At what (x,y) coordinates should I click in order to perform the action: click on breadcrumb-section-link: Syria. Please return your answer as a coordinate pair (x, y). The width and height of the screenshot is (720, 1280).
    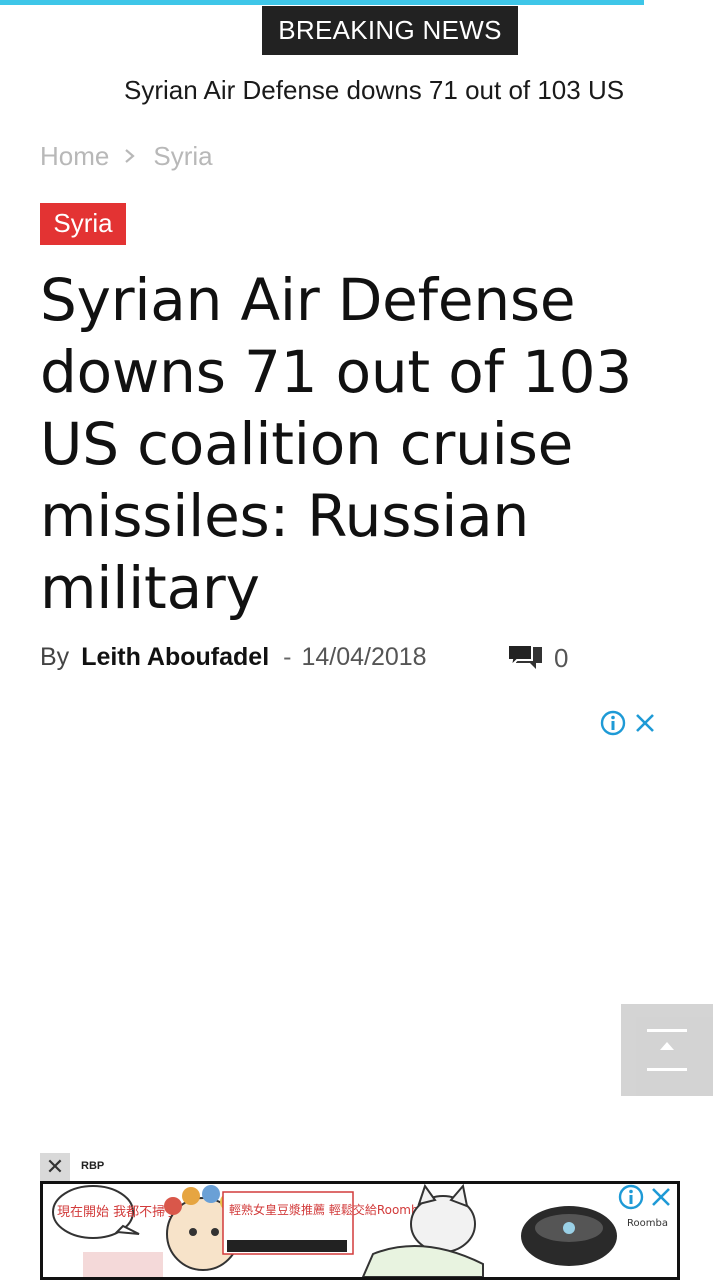
    Looking at the image, I should click on (182, 156).